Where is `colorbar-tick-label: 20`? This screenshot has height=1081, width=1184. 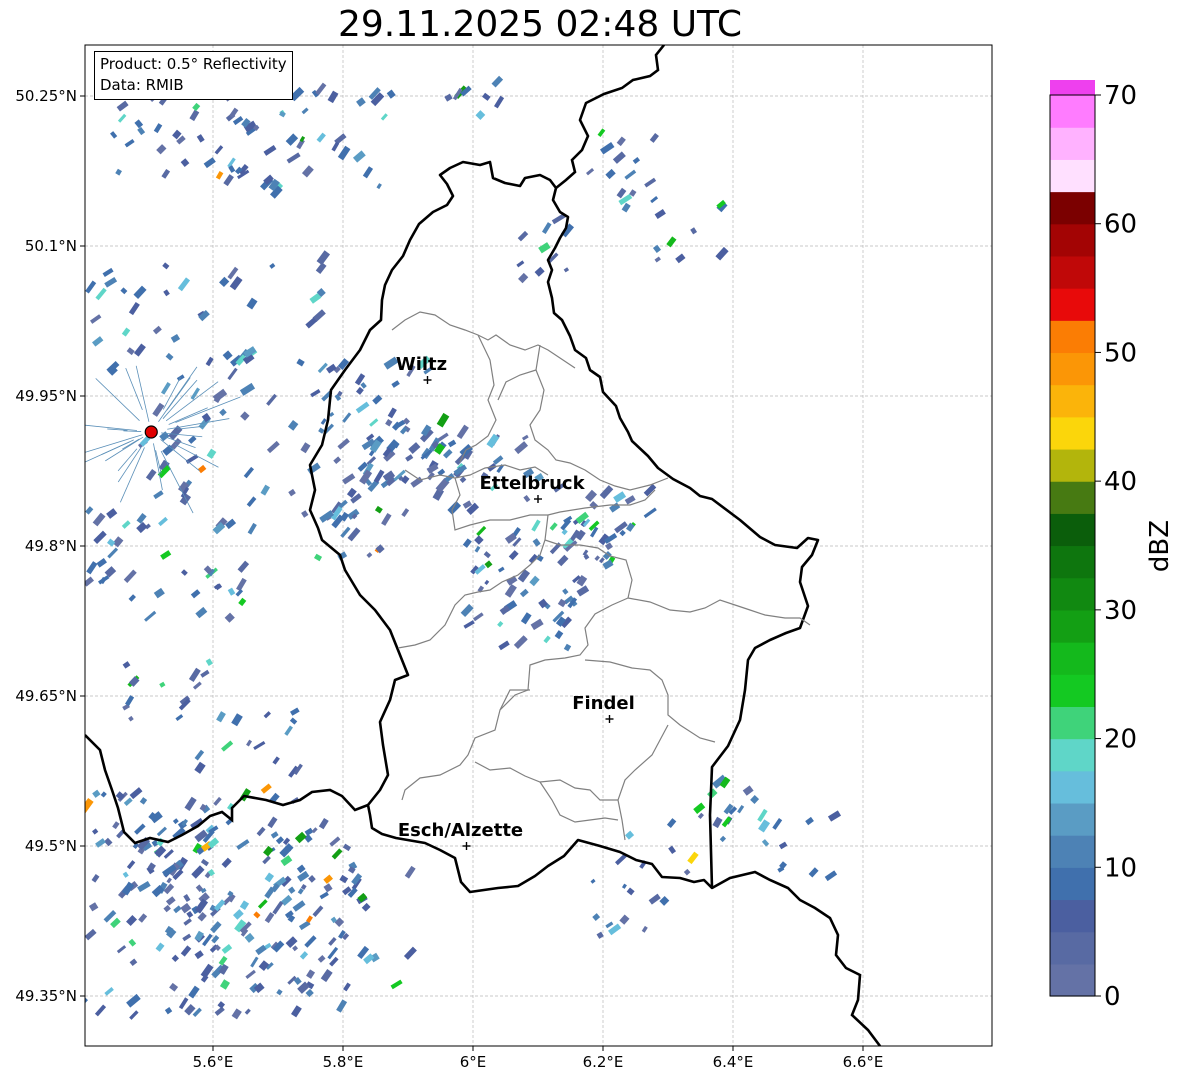
colorbar-tick-label: 20 is located at coordinates (1120, 740).